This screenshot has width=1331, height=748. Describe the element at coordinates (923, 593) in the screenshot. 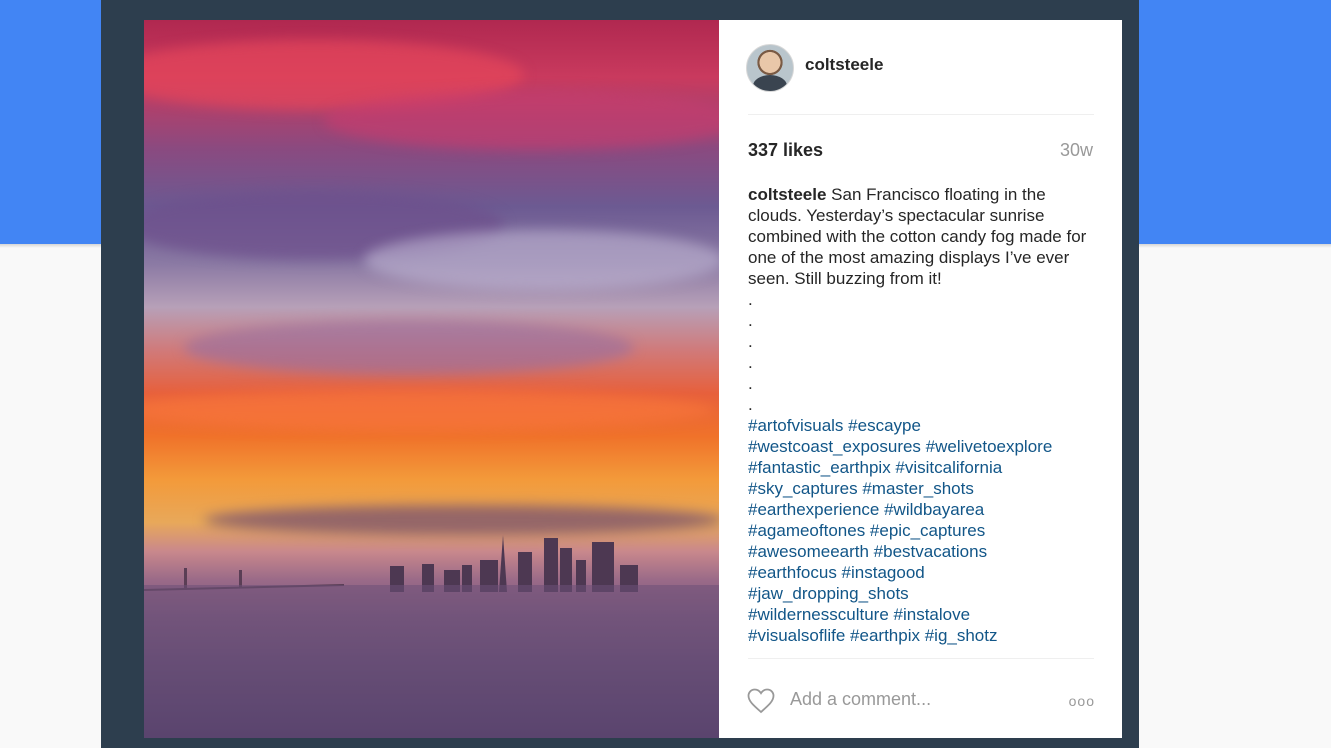

I see `hashtag-line: #jaw_dropping_shots` at that location.